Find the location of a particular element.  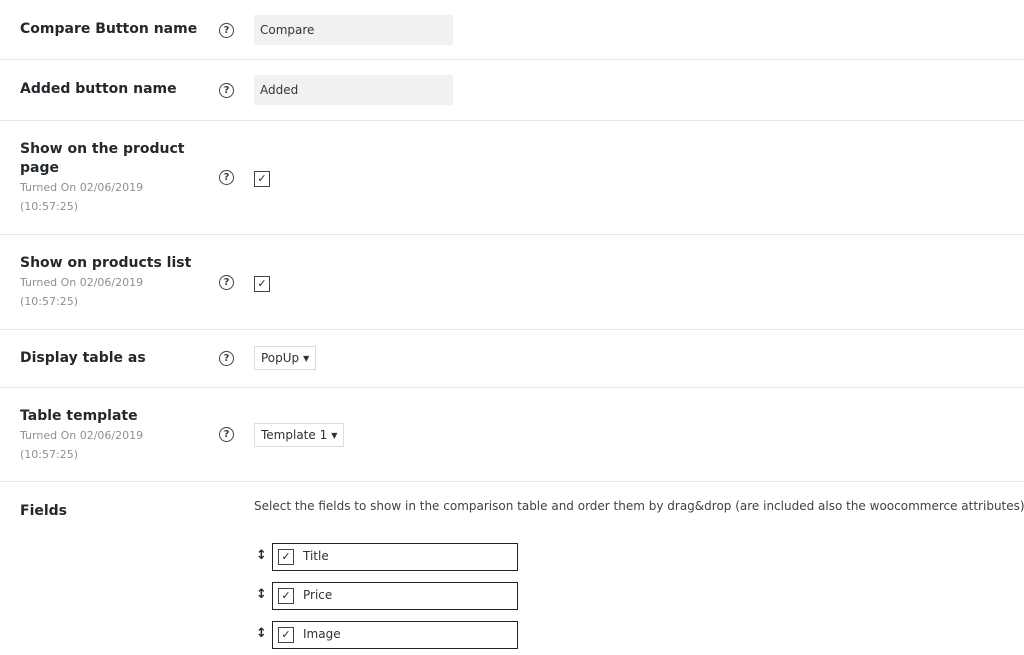

field-image-checkbox: ✓ is located at coordinates (286, 635).